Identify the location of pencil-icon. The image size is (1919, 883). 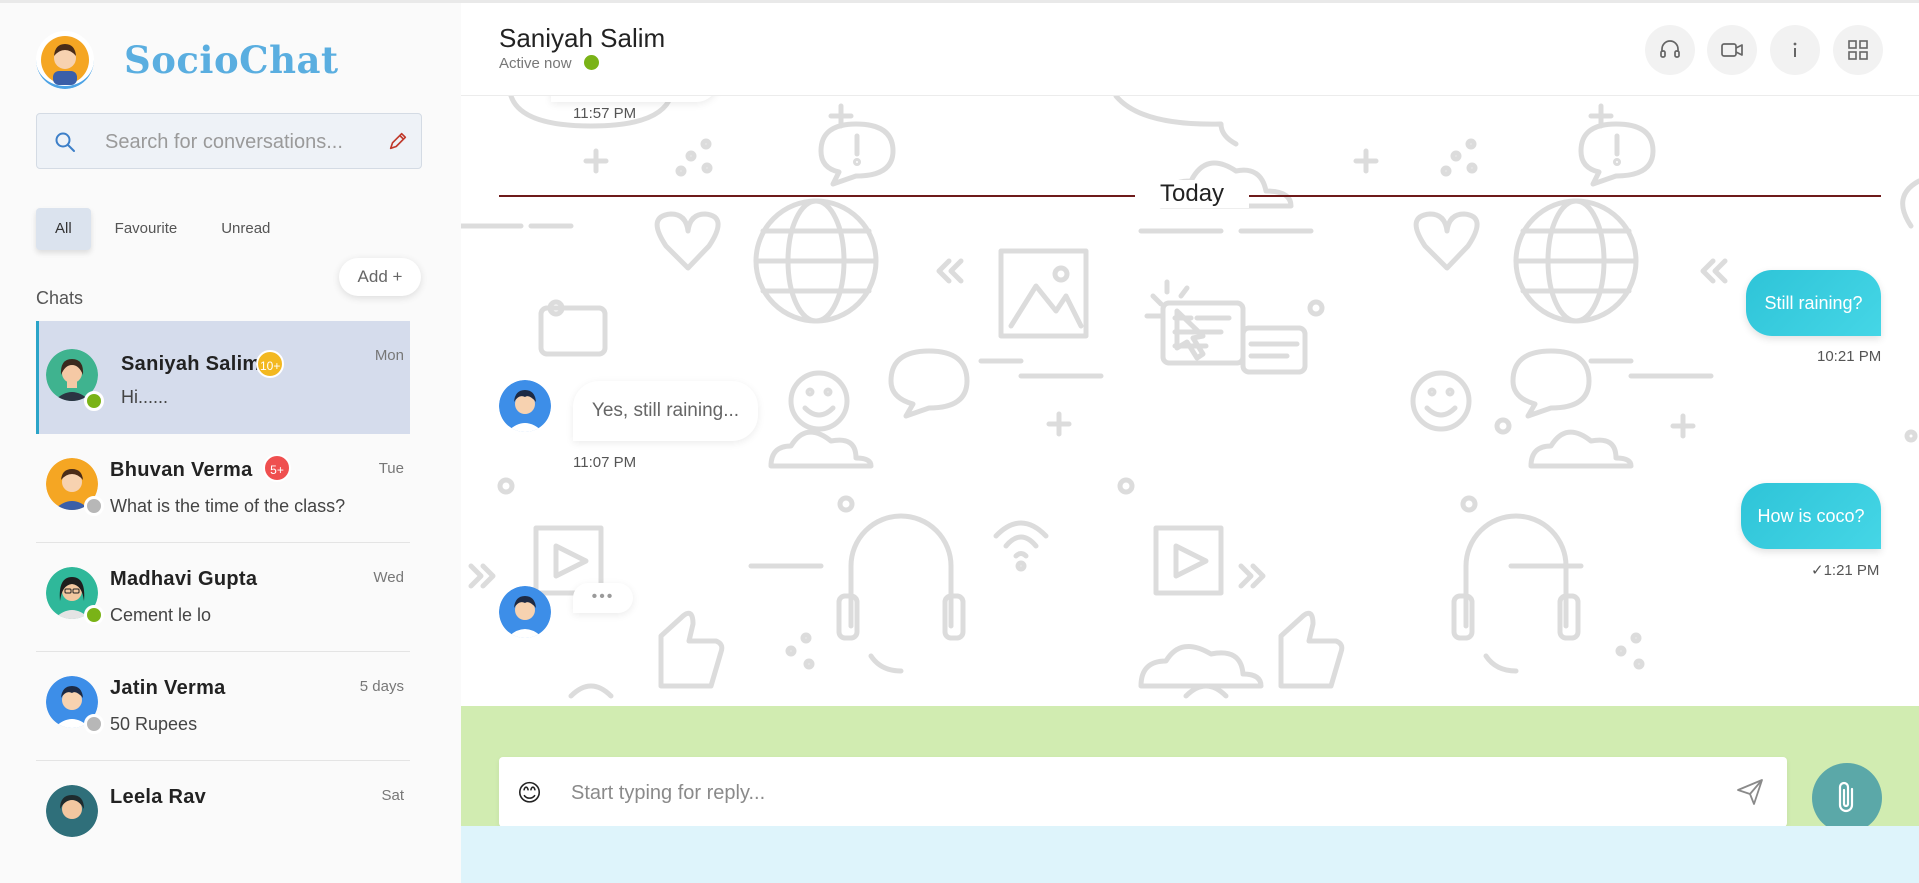
(398, 141).